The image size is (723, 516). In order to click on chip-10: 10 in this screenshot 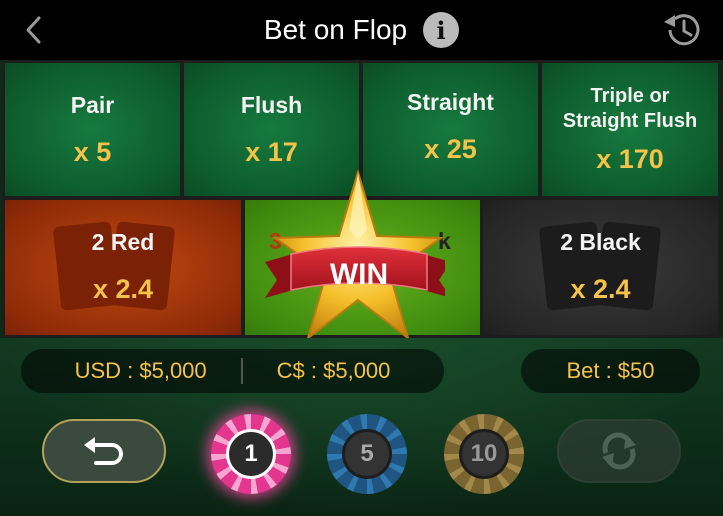, I will do `click(484, 454)`.